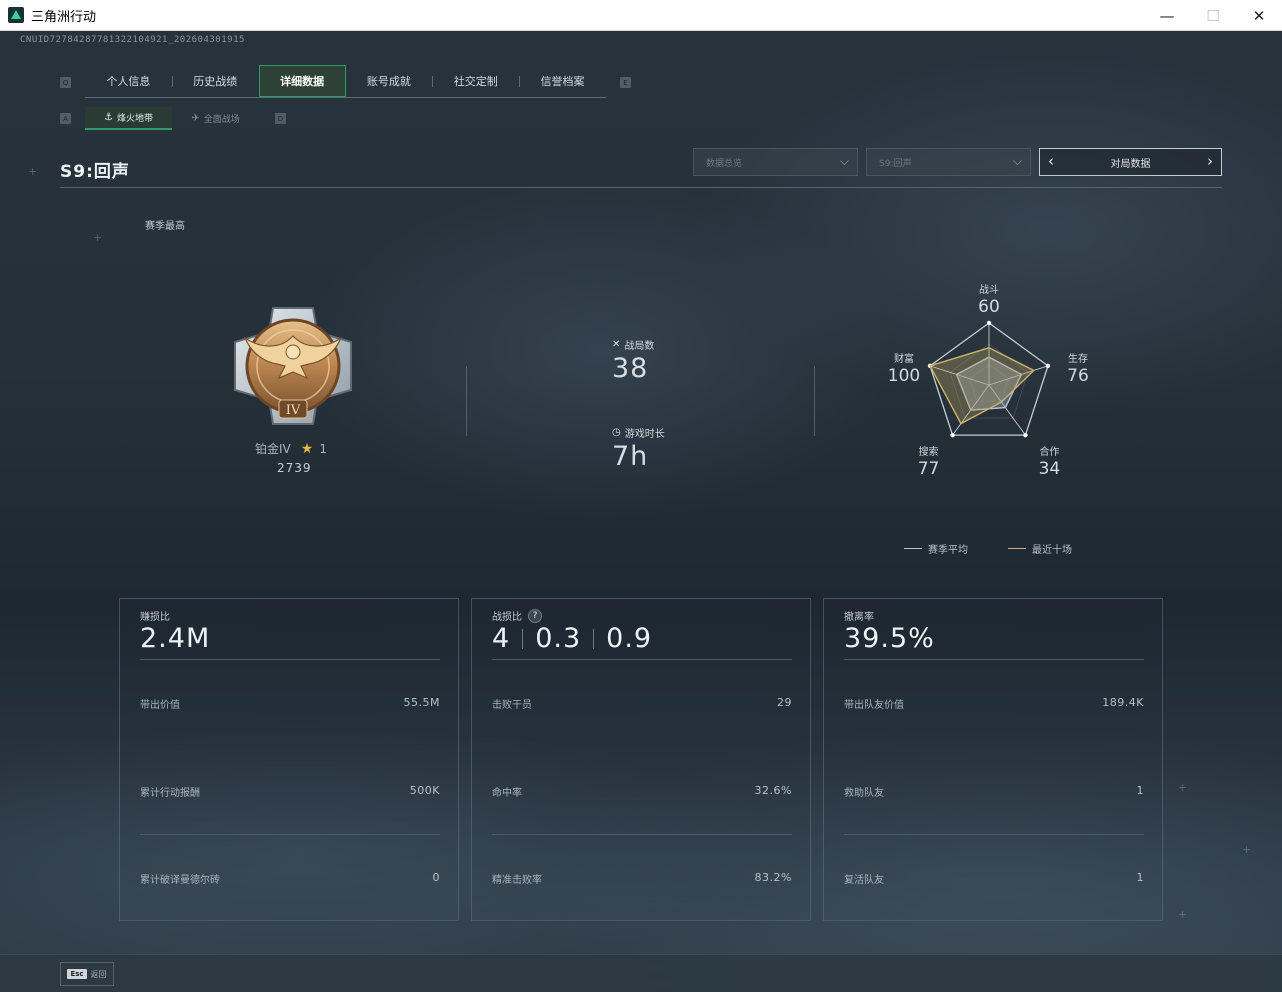 The height and width of the screenshot is (992, 1282). I want to click on card-value-group: 4 0.3 0.9, so click(572, 638).